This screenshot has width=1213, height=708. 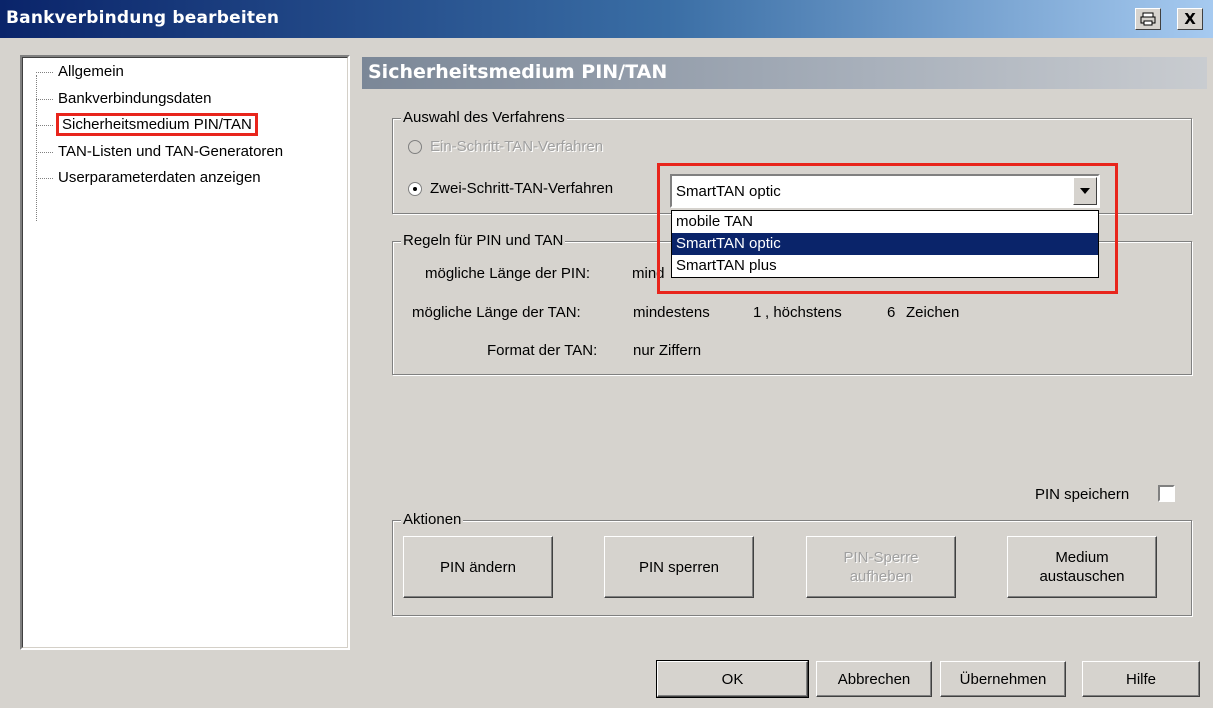 I want to click on dropdown-option-highlighted: SmartTAN optic, so click(x=885, y=244).